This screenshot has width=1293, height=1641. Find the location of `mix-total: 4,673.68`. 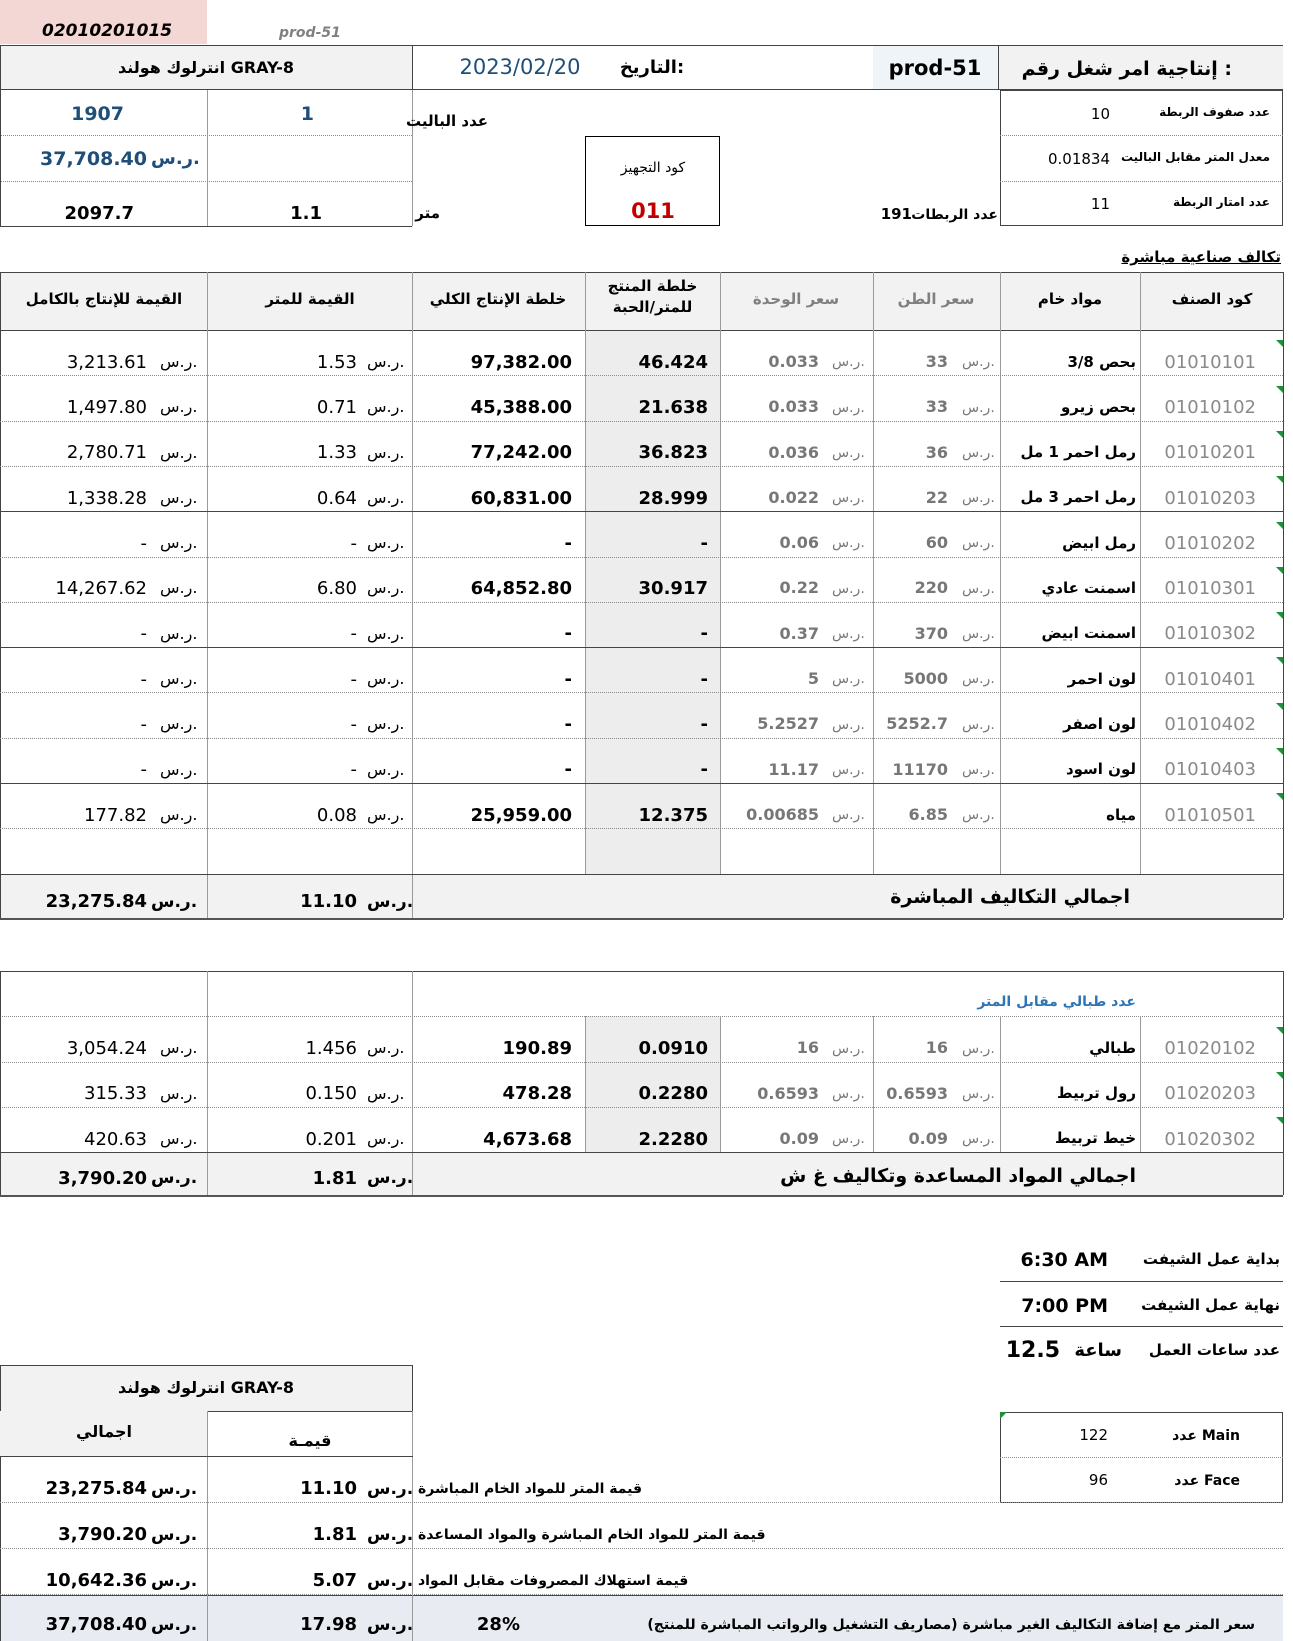

mix-total: 4,673.68 is located at coordinates (527, 1139).